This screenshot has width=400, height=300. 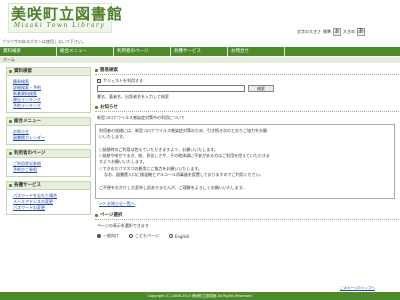 What do you see at coordinates (171, 88) in the screenshot?
I see `search-input` at bounding box center [171, 88].